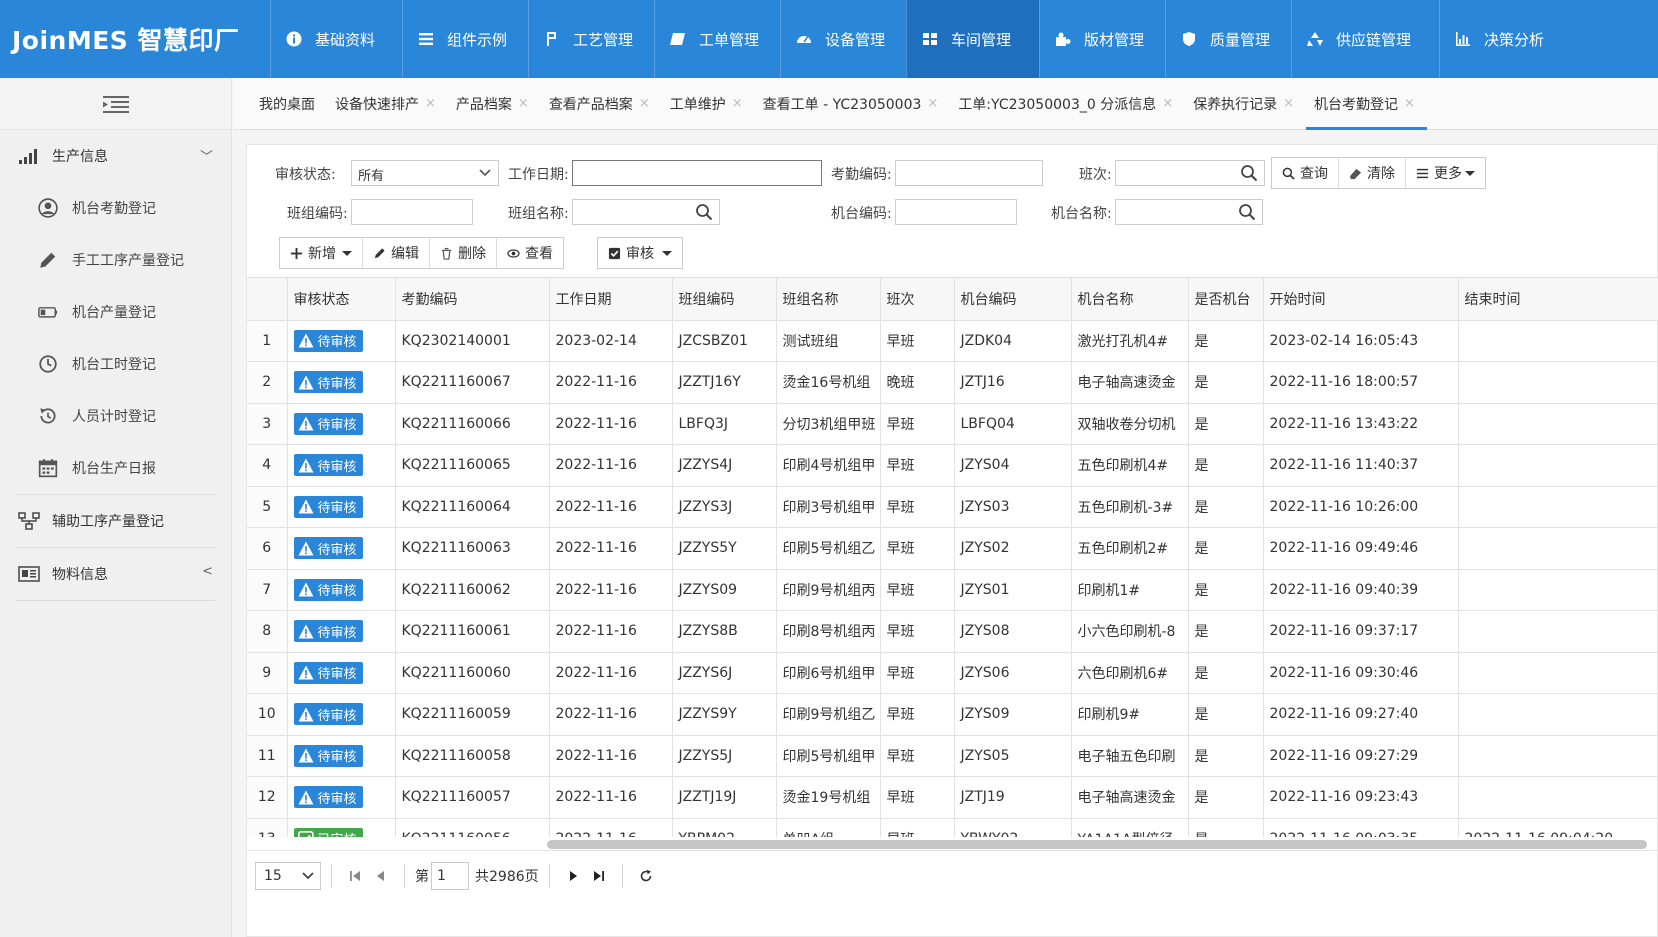 This screenshot has height=937, width=1658. I want to click on prev-page-button, so click(381, 876).